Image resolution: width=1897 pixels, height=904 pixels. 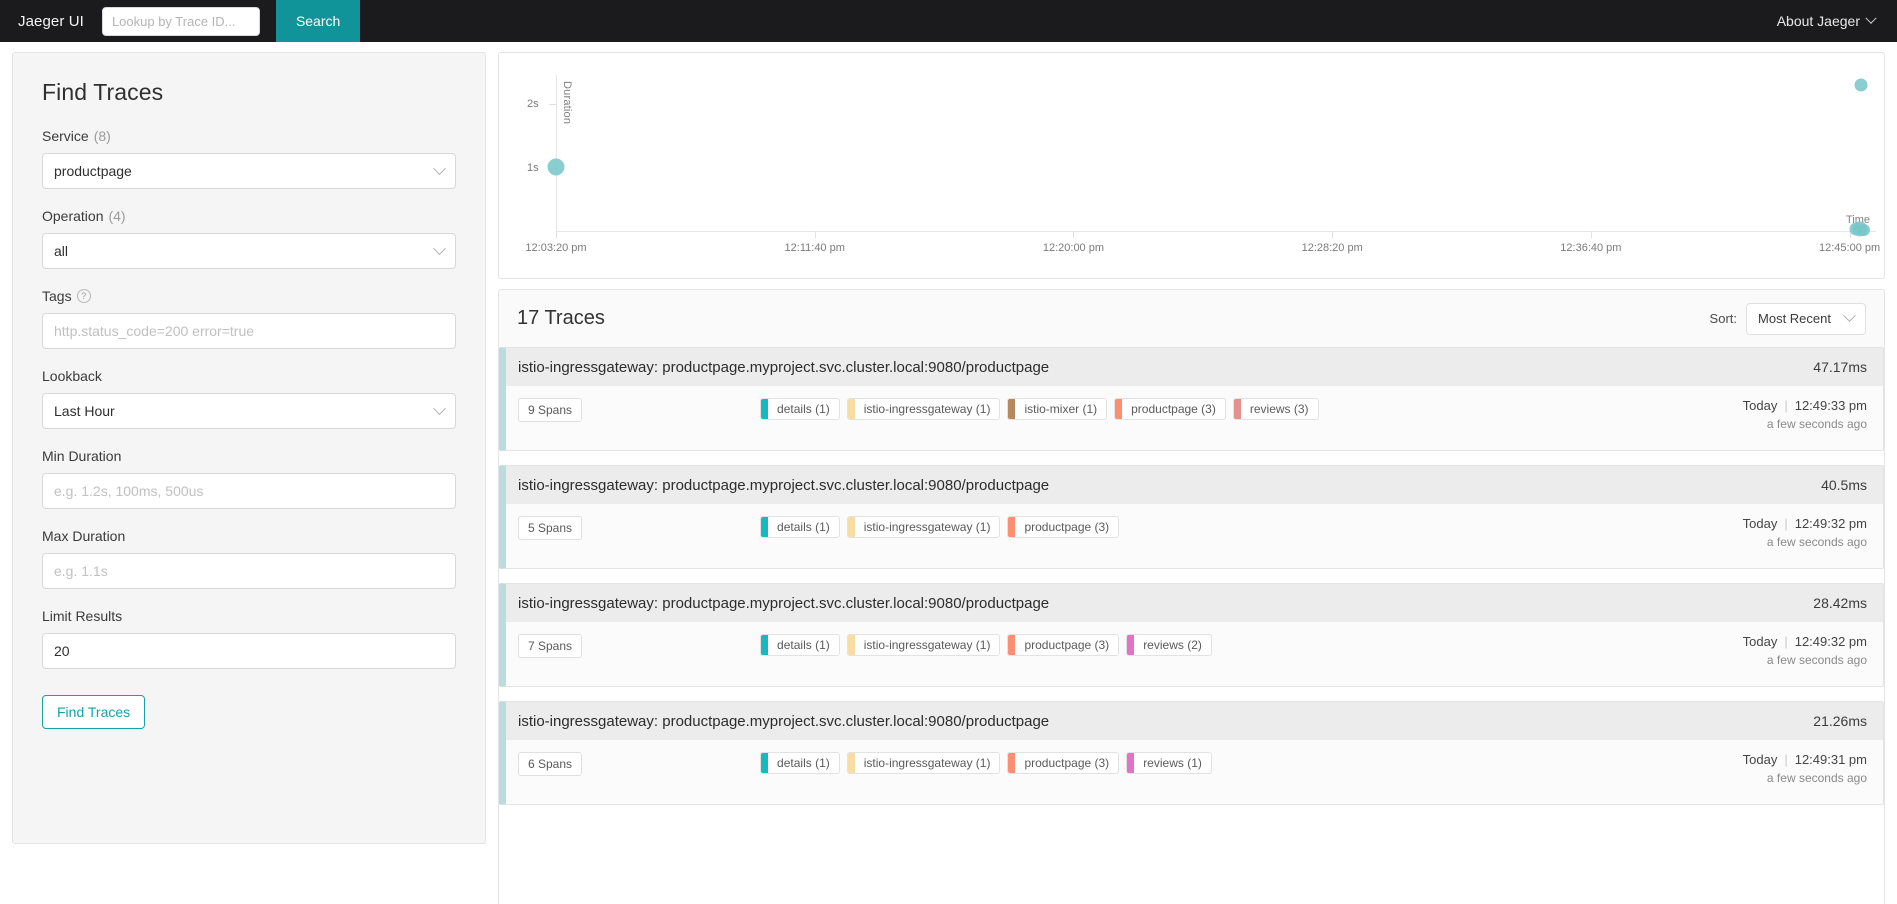 What do you see at coordinates (1067, 763) in the screenshot?
I see `service-tag-label: productpage (3)` at bounding box center [1067, 763].